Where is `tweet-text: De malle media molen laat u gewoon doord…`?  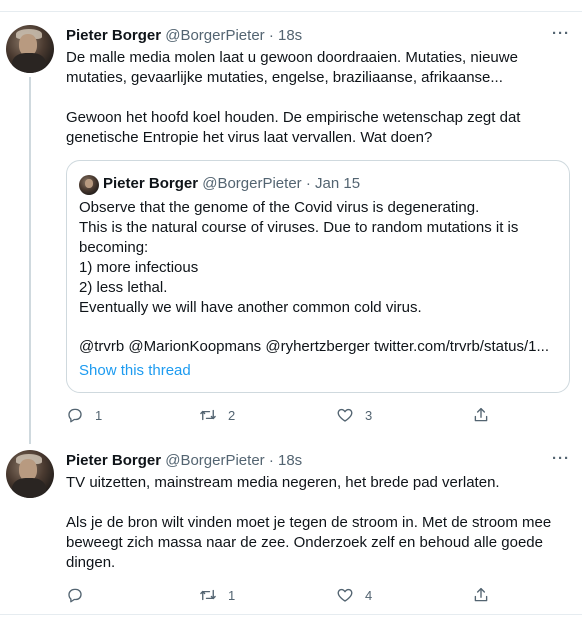
tweet-text: De malle media molen laat u gewoon doord… is located at coordinates (293, 97).